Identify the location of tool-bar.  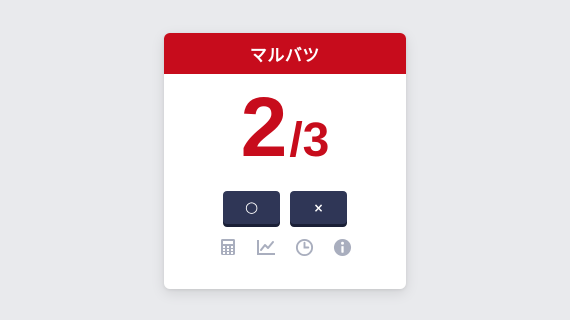
(285, 247).